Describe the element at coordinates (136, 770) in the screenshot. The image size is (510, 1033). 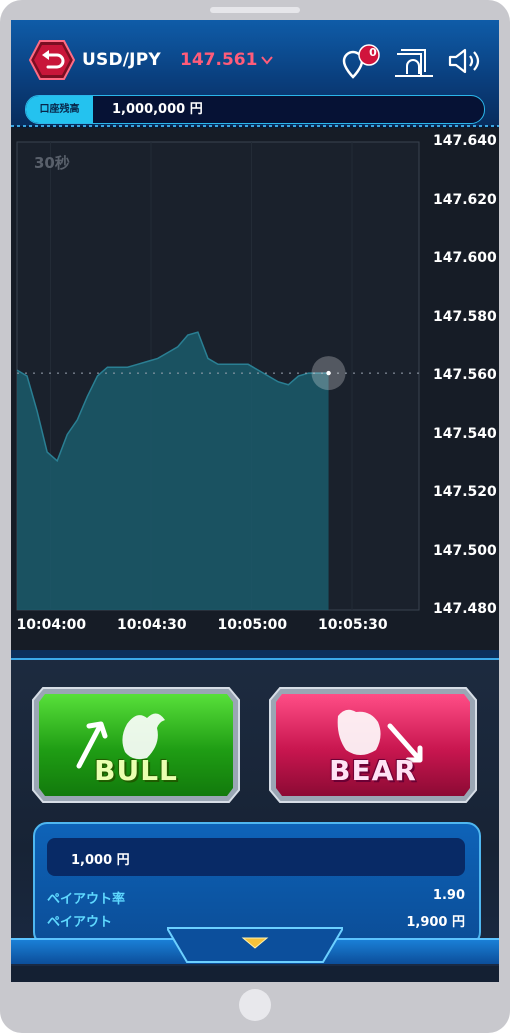
I see `bull-label: BULL` at that location.